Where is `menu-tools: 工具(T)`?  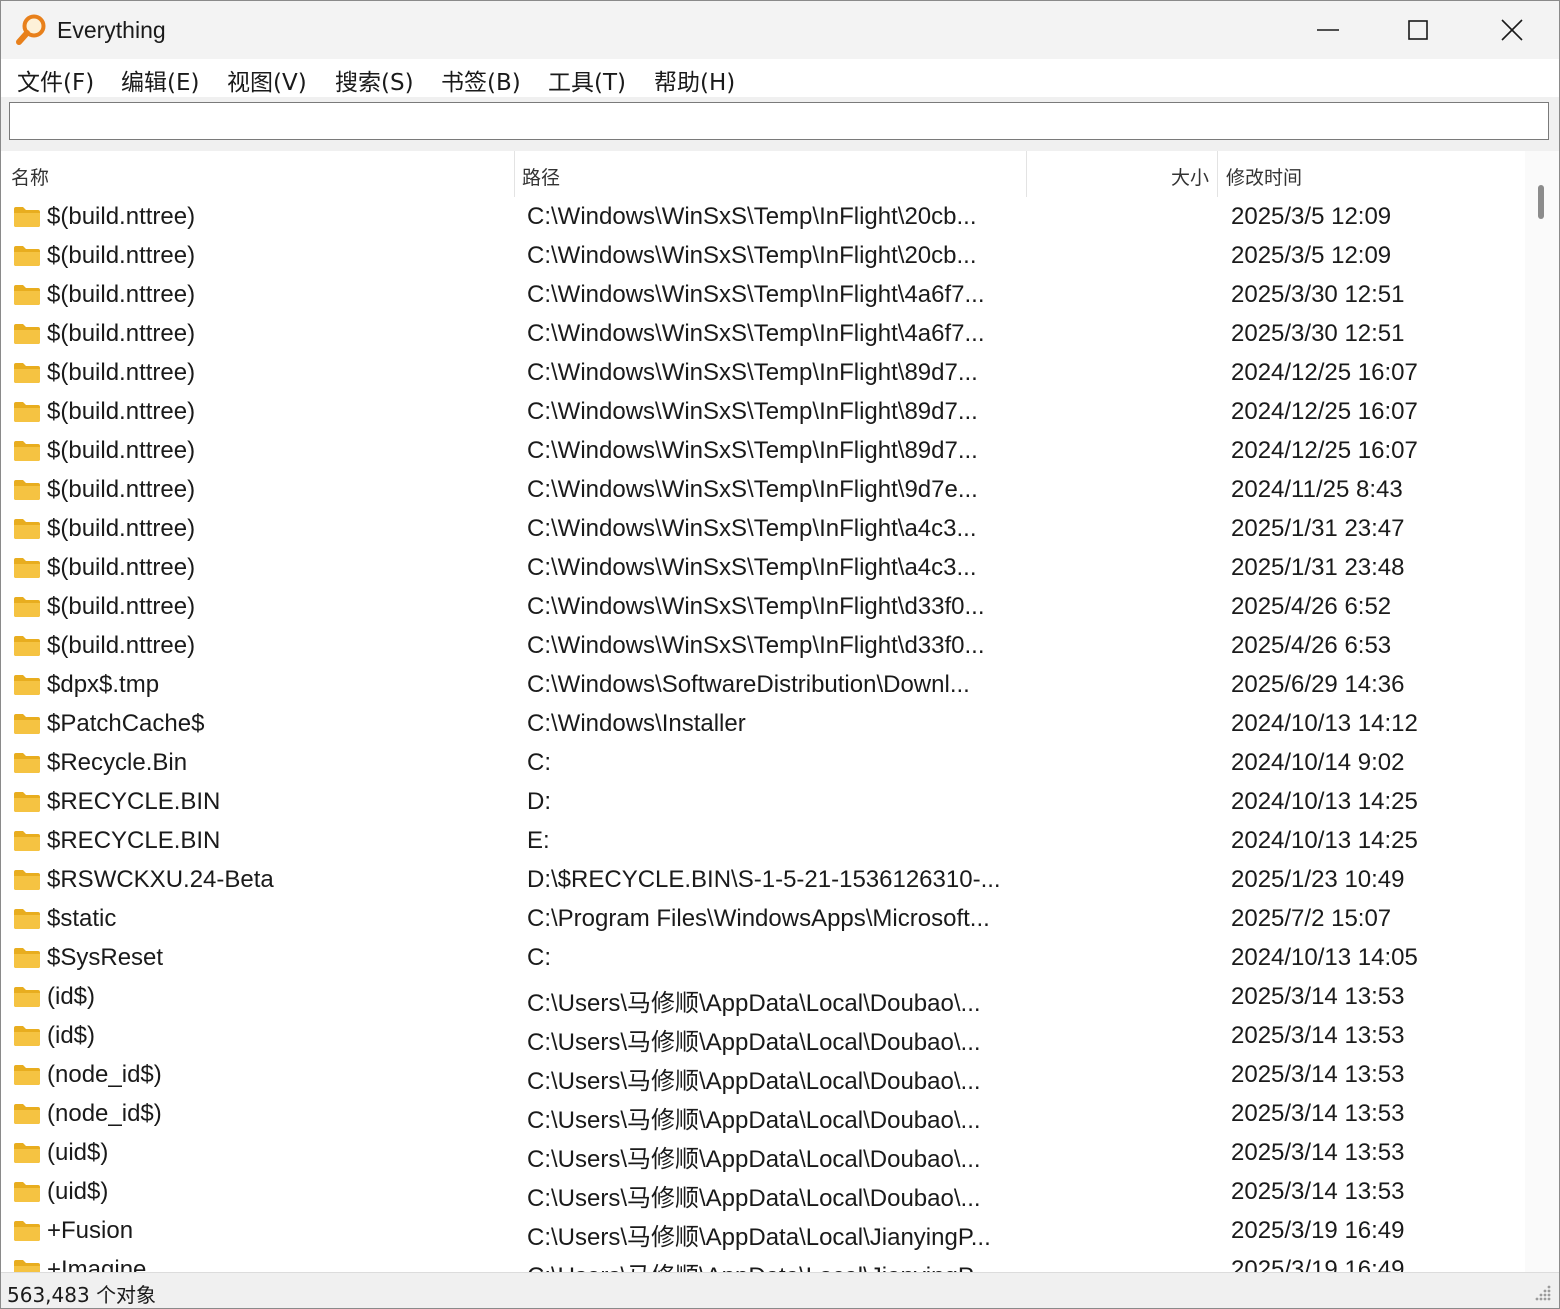 menu-tools: 工具(T) is located at coordinates (587, 80).